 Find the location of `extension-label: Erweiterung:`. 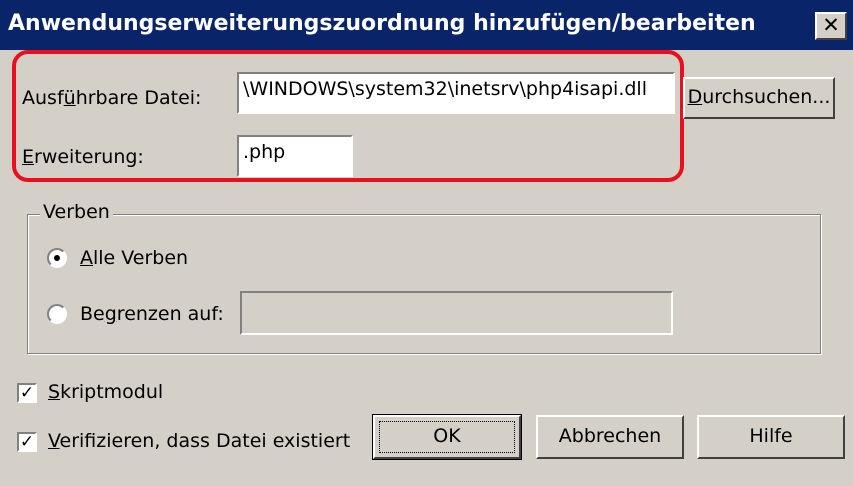

extension-label: Erweiterung: is located at coordinates (83, 157).